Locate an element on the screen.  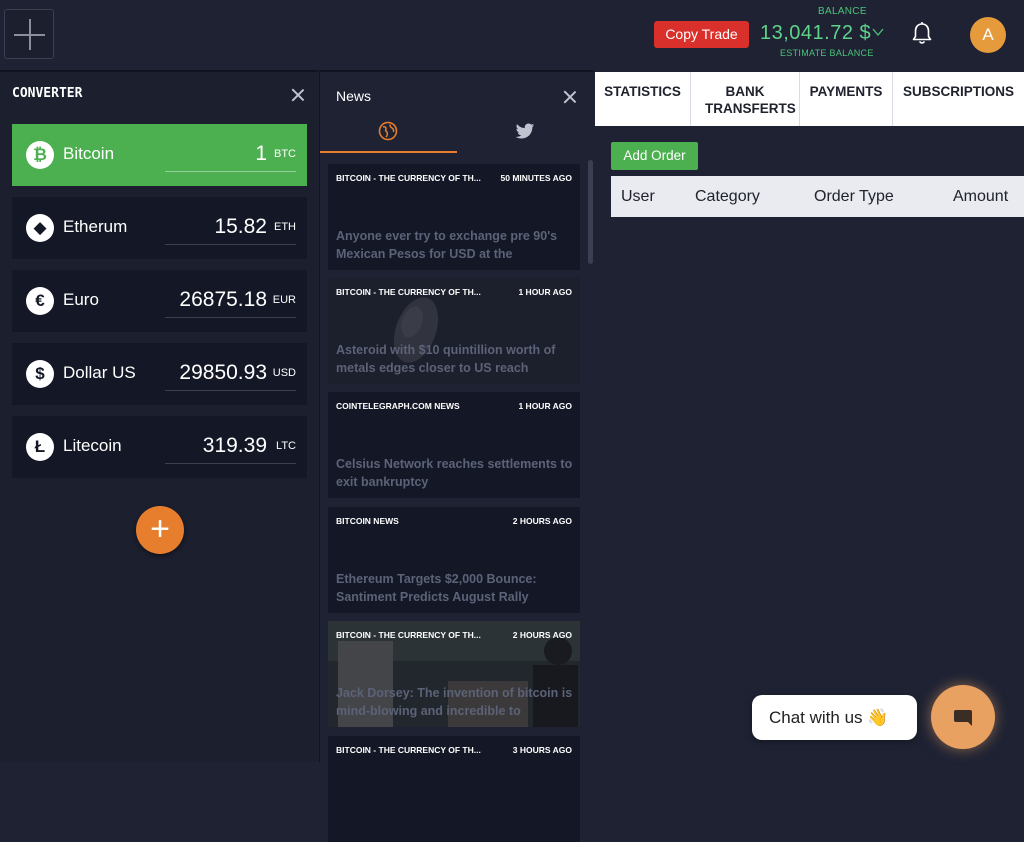
coin-row-ethereum: ◆ Etherum 15.82 ETH is located at coordinates (159, 228).